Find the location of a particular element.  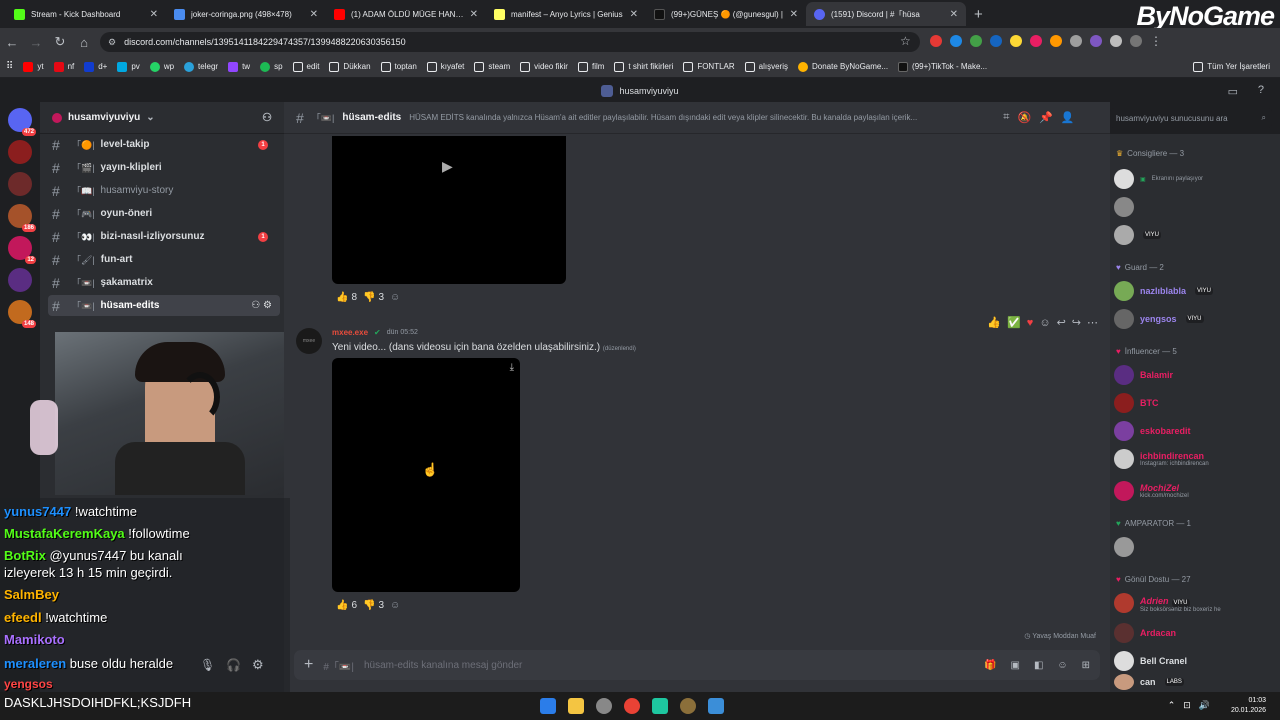

member-item: can LABS is located at coordinates (1195, 682).